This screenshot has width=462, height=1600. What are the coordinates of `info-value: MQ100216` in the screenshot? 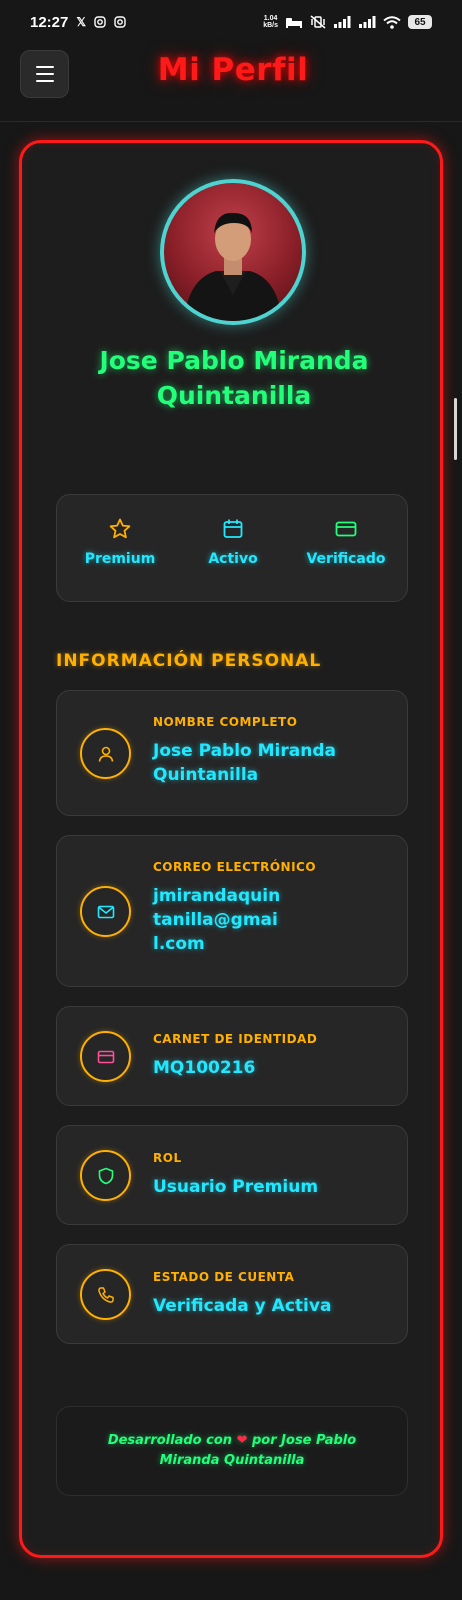 It's located at (204, 1068).